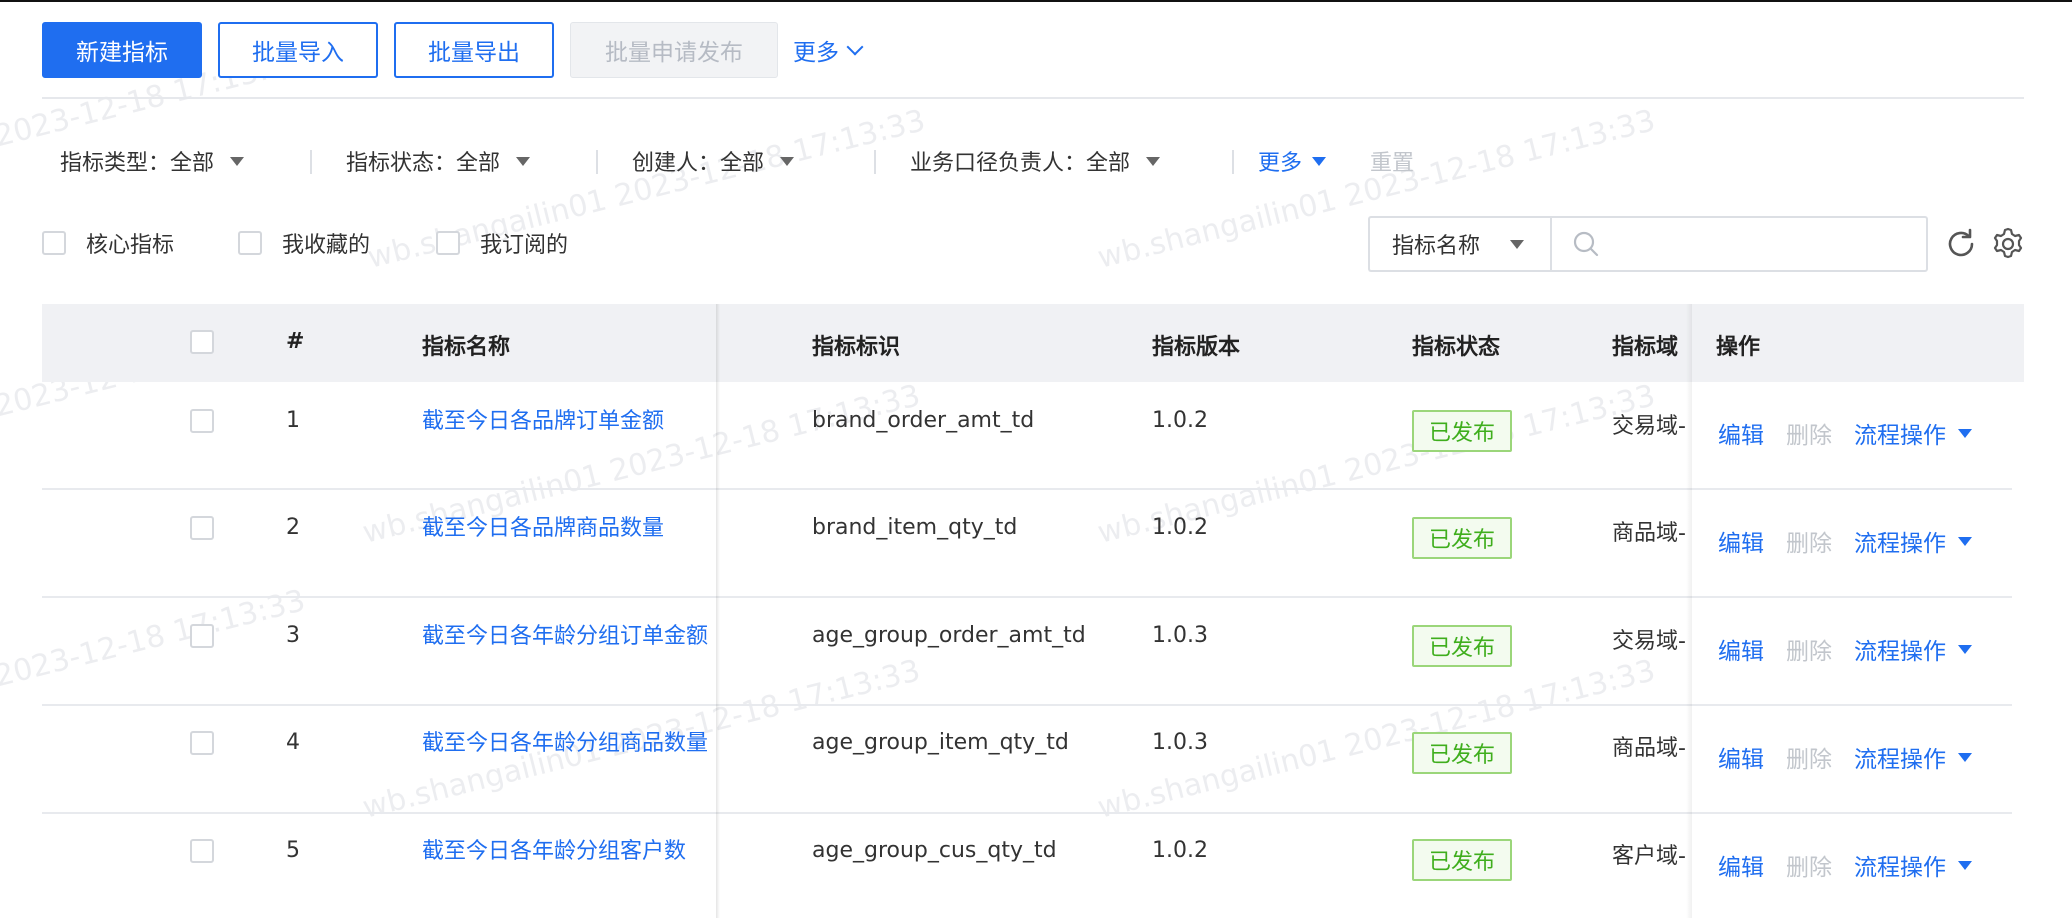 The height and width of the screenshot is (918, 2072). I want to click on filter-status: 指标状态：全部, so click(438, 161).